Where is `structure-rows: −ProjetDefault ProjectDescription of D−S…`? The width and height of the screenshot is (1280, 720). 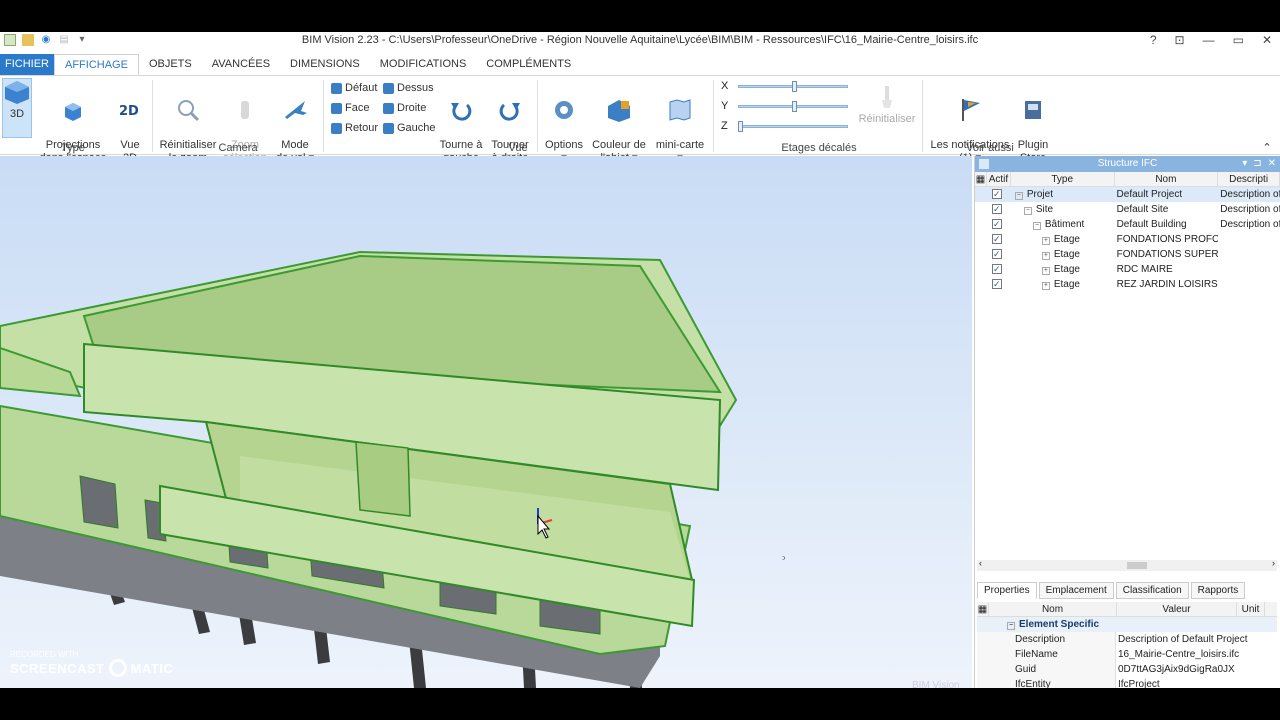
structure-rows: −ProjetDefault ProjectDescription of D−S… is located at coordinates (1127, 239).